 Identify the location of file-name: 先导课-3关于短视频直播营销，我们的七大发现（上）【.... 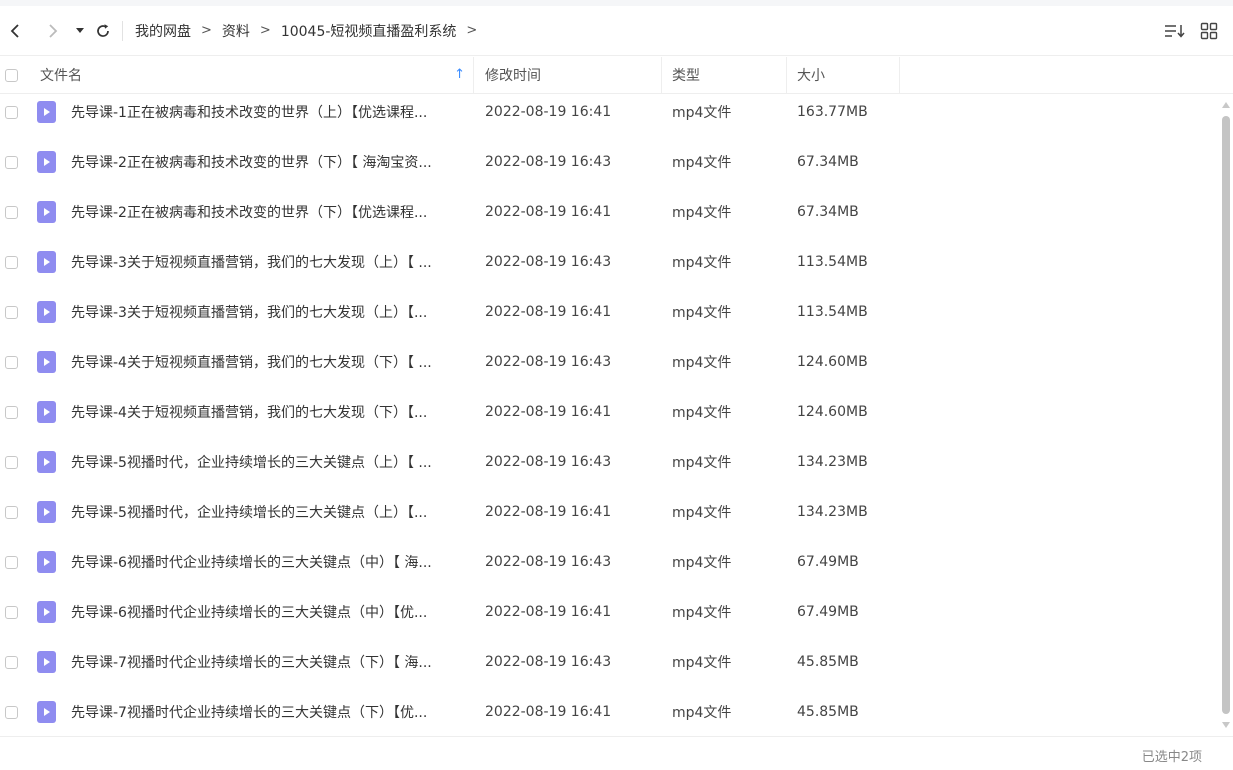
(271, 312).